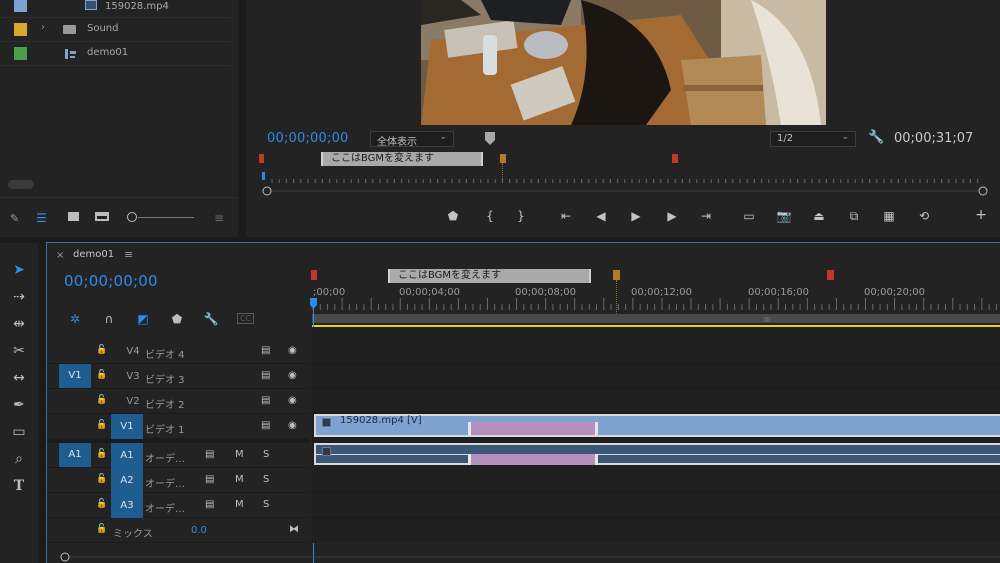  I want to click on project-item-sequence: demo01, so click(115, 54).